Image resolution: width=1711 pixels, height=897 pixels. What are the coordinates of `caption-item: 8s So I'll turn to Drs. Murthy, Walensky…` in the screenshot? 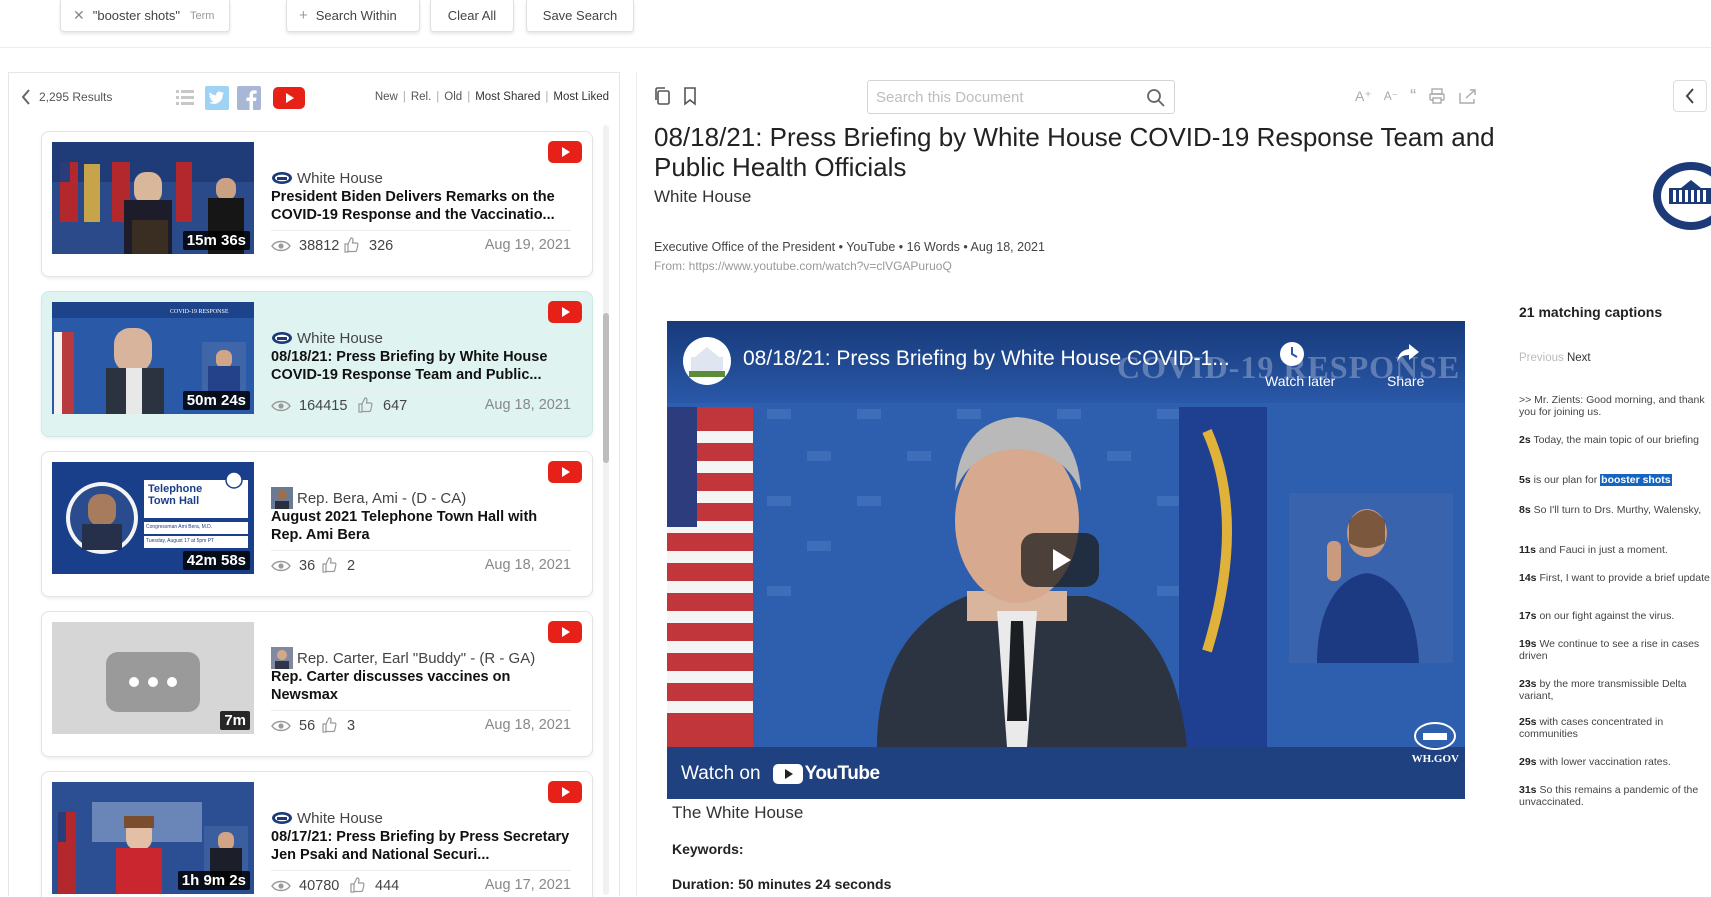 It's located at (1615, 510).